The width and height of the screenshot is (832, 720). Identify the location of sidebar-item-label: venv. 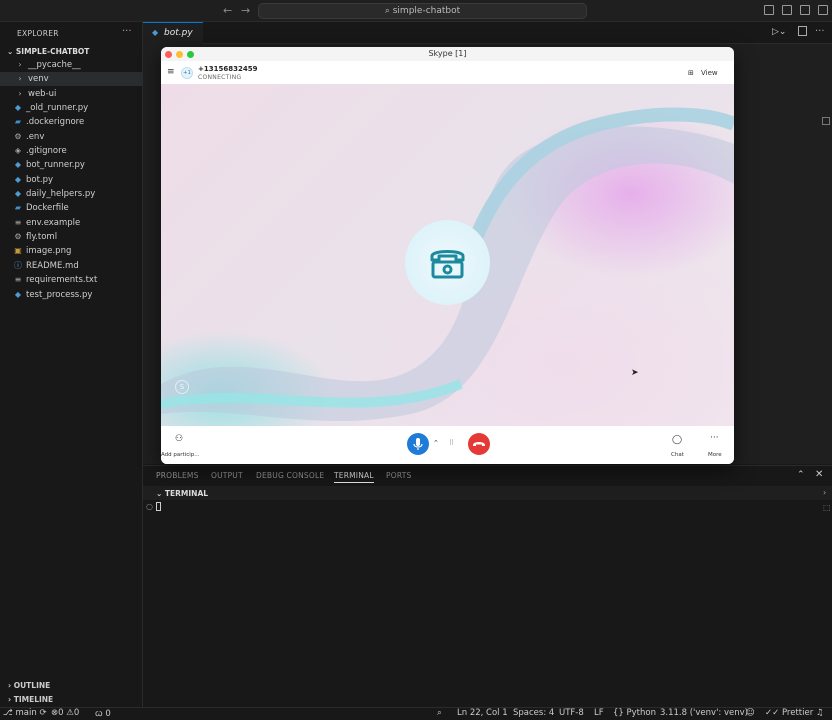
(38, 79).